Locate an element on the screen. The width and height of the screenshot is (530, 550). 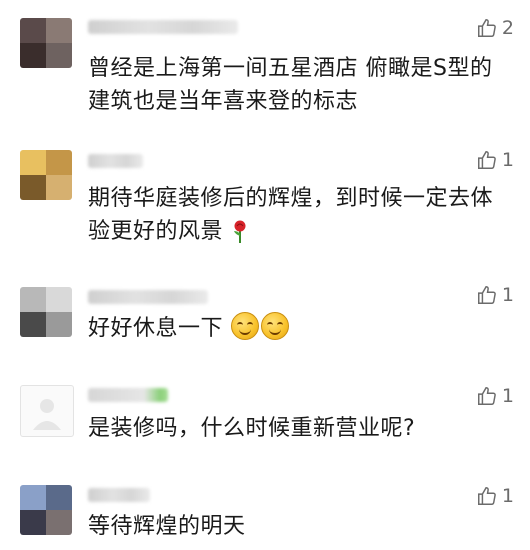
comment-text: 等待辉煌的明天 is located at coordinates (167, 526).